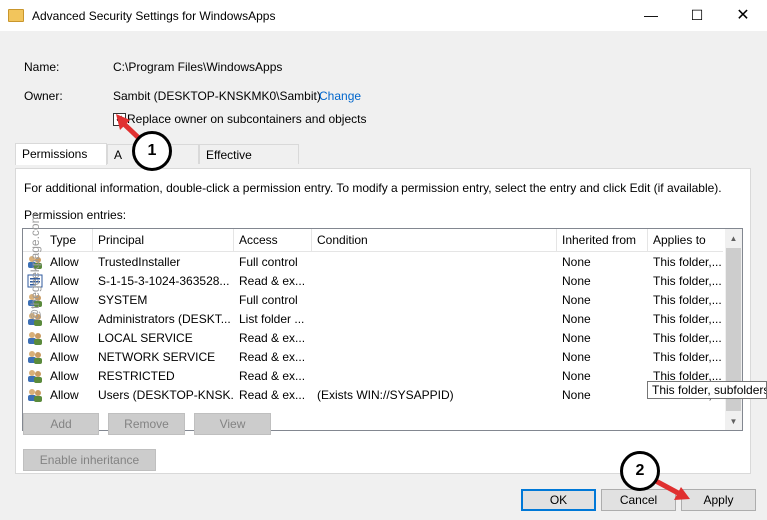  What do you see at coordinates (152, 151) in the screenshot?
I see `step-1-badge: 1` at bounding box center [152, 151].